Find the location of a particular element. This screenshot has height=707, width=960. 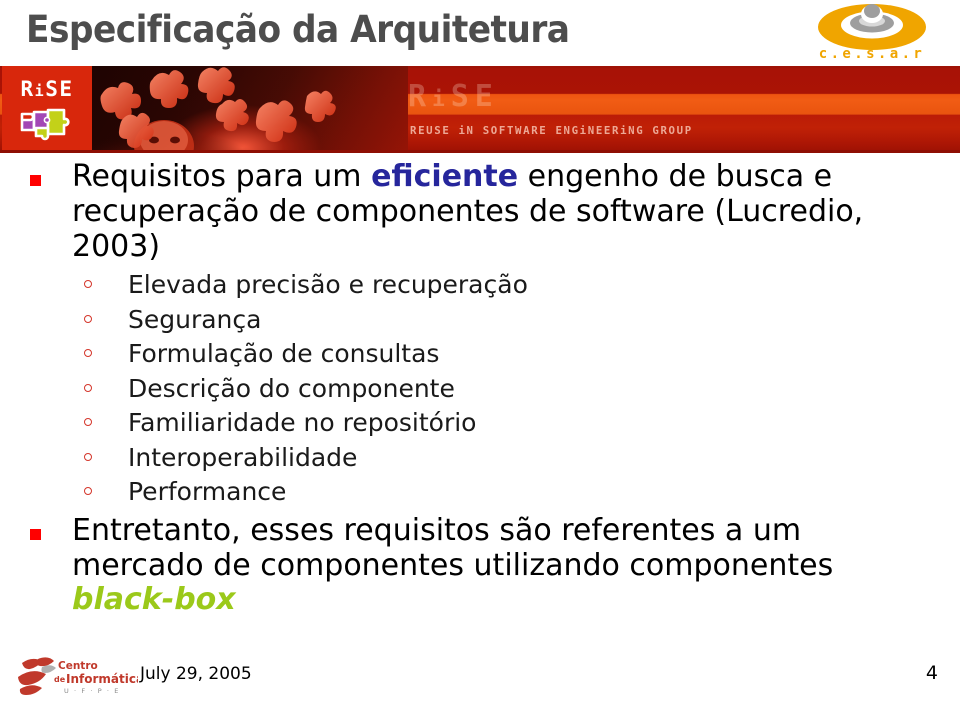

sub-bullet-label: Performance is located at coordinates (207, 492).